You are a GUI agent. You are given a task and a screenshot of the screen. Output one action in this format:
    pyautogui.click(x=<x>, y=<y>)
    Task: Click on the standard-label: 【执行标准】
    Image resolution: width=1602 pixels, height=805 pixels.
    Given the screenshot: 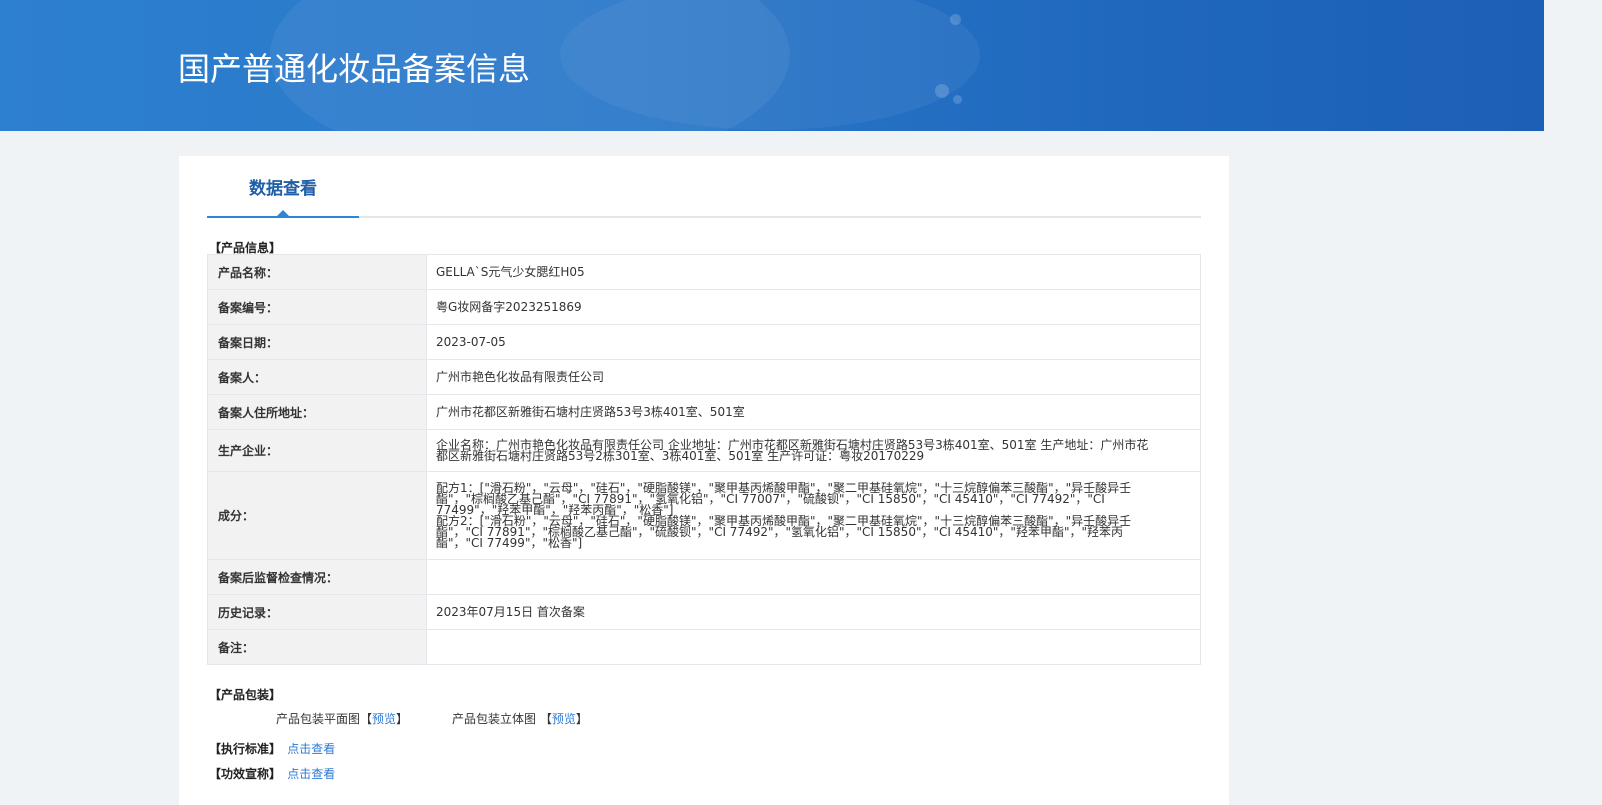 What is the action you would take?
    pyautogui.click(x=245, y=749)
    